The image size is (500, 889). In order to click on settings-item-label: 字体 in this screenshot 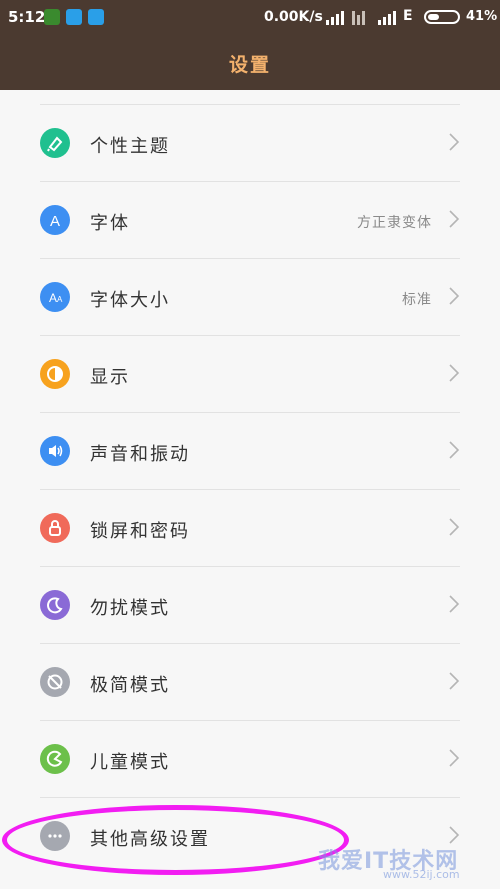, I will do `click(110, 223)`.